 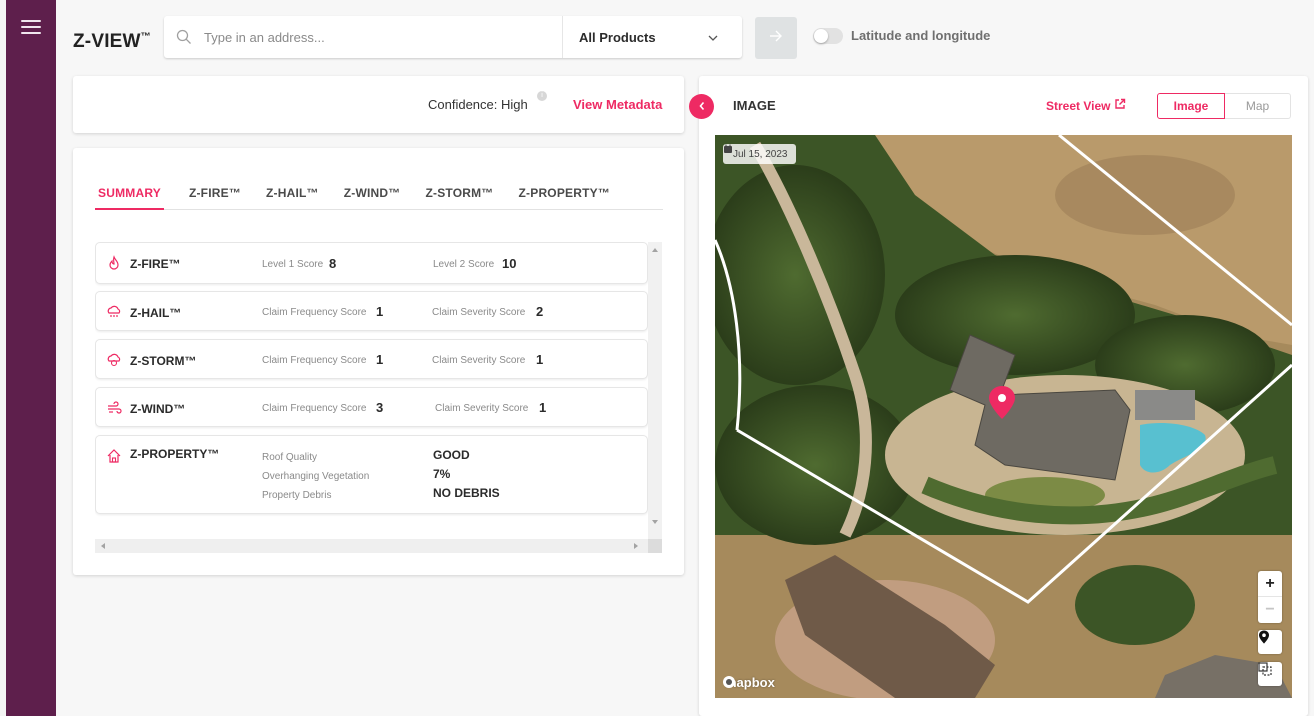 I want to click on card-title: Z-PROPERTY™, so click(x=175, y=454).